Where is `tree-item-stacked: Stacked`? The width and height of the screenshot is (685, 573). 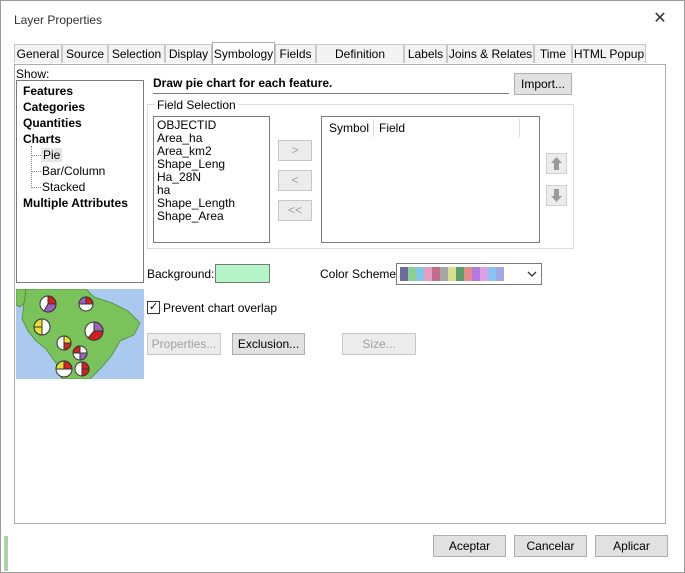
tree-item-stacked: Stacked is located at coordinates (63, 187).